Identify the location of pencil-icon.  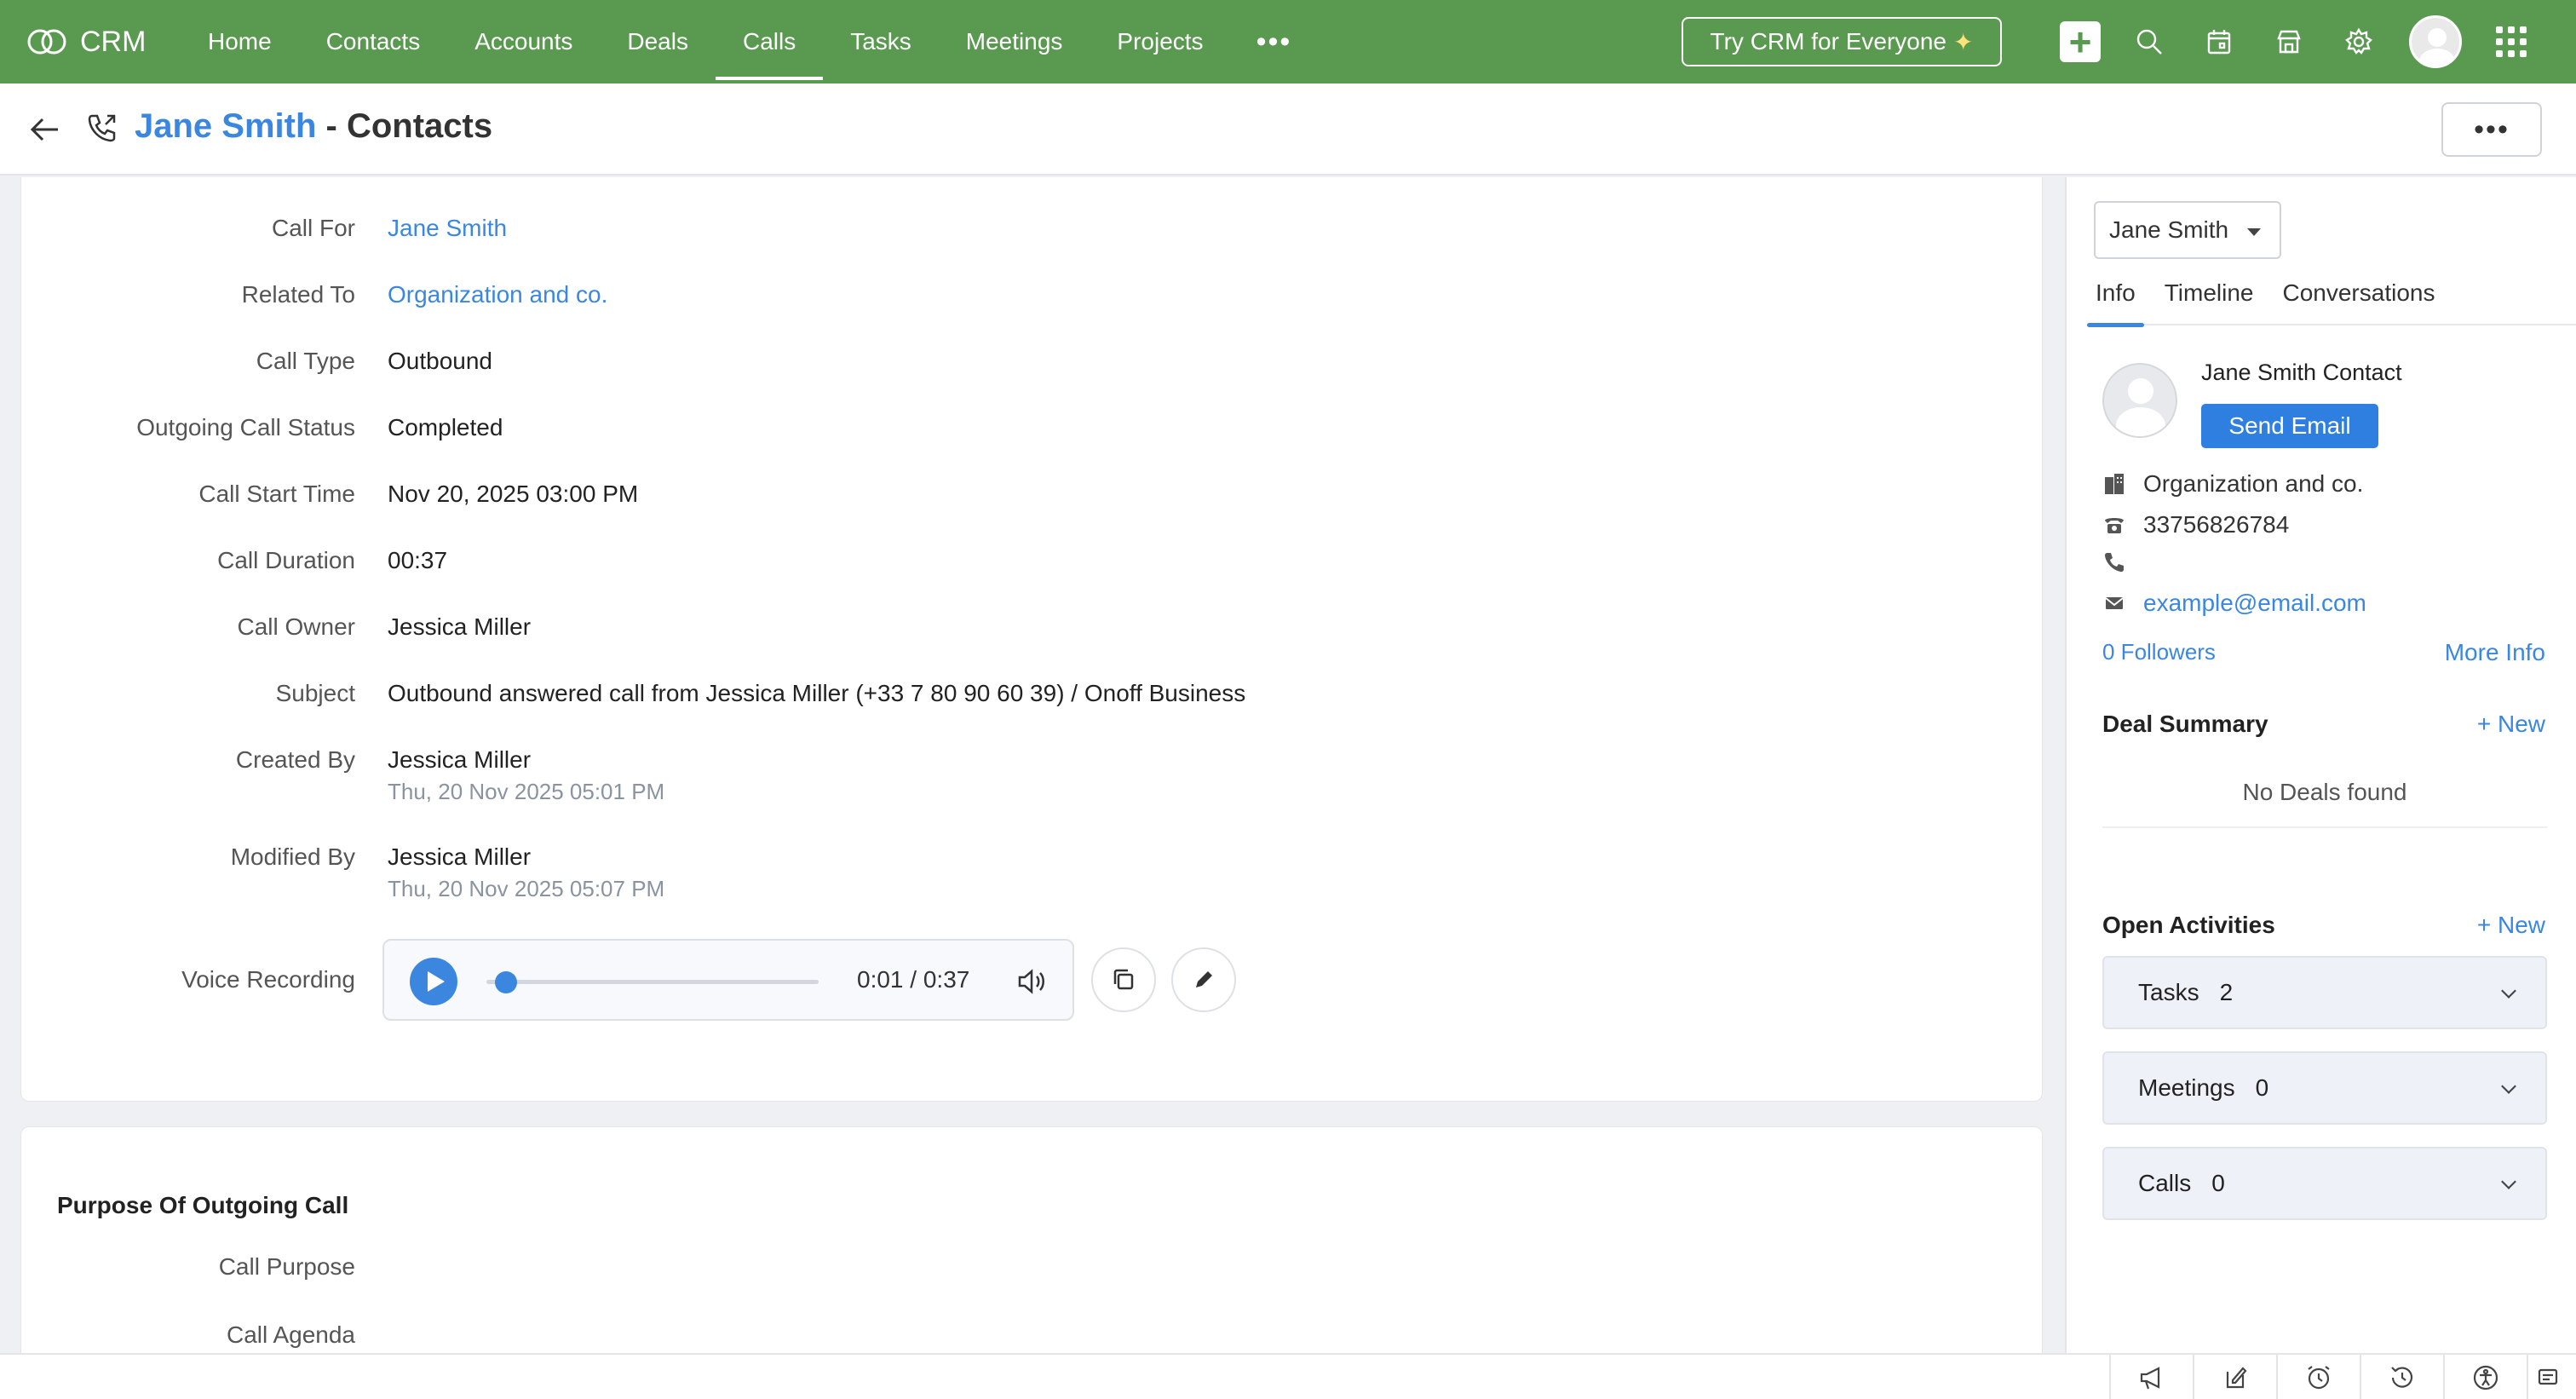
(1204, 979).